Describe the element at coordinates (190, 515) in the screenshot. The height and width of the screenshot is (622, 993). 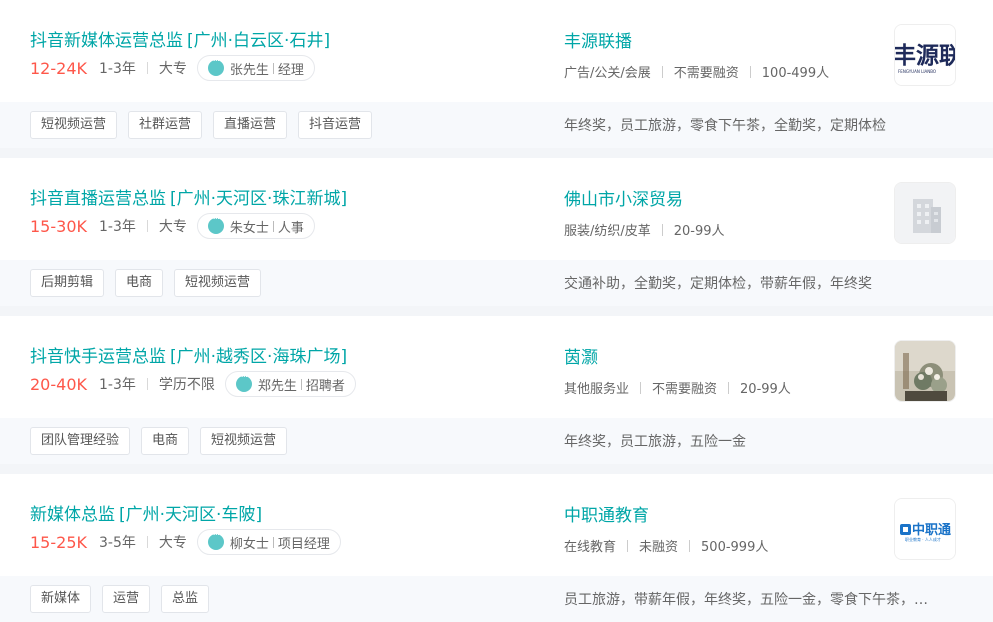
I see `job-area: [广州·天河区·车陂]` at that location.